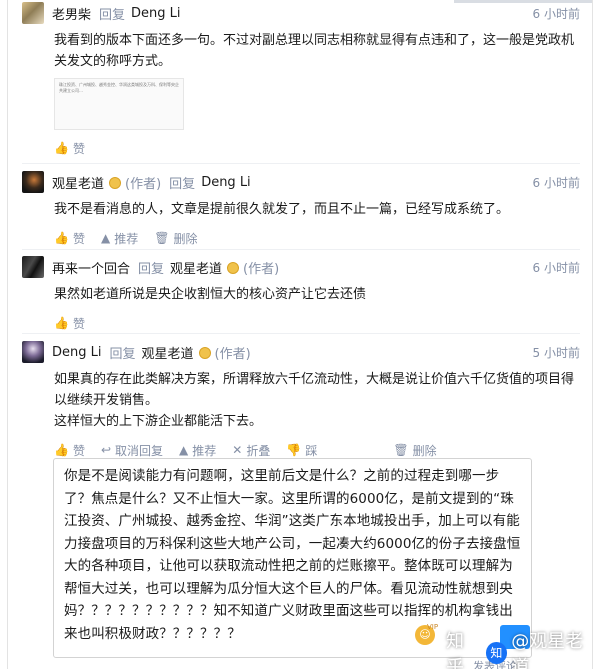 Image resolution: width=600 pixels, height=669 pixels. What do you see at coordinates (301, 267) in the screenshot?
I see `comment-header: 再来一个回合 回复 观星老道 (作者) 6 小时前` at bounding box center [301, 267].